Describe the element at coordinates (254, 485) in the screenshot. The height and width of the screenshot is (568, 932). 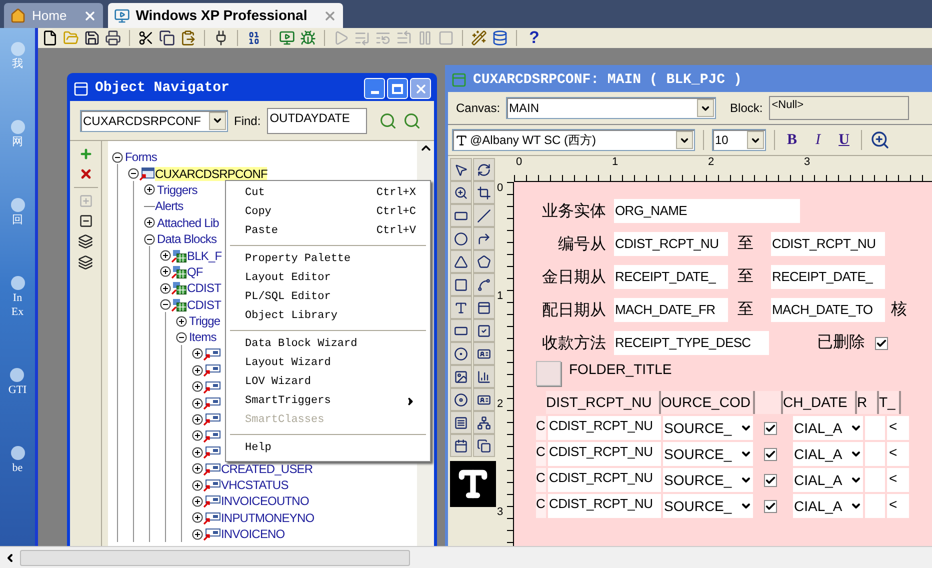
I see `tree-node-label: VHCSTATUS` at that location.